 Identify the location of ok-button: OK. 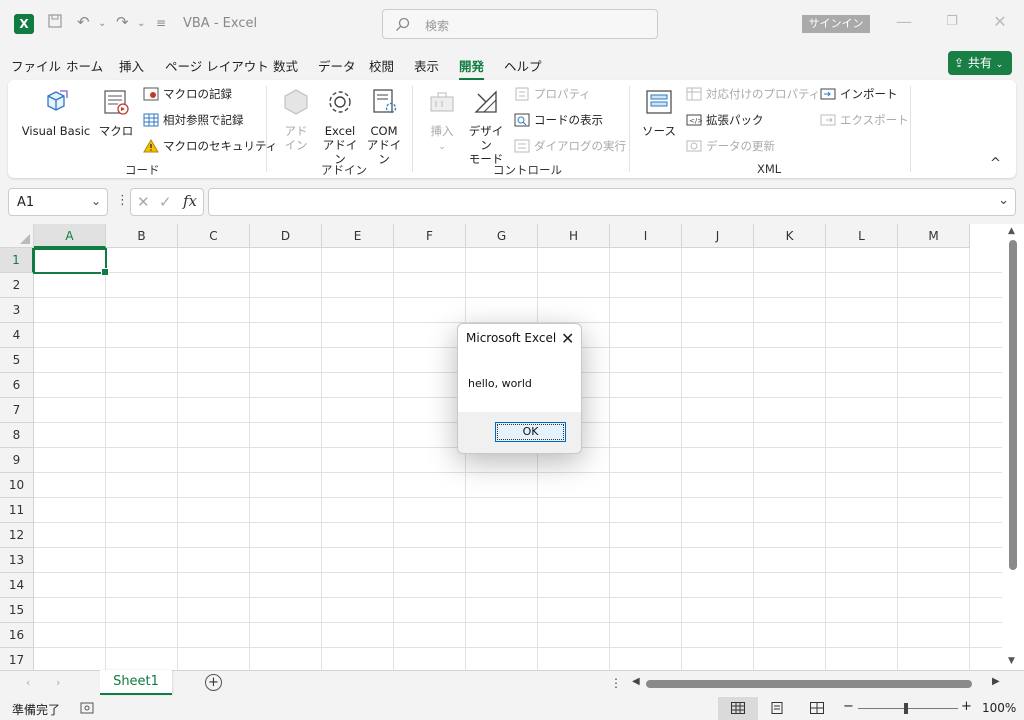
(530, 432).